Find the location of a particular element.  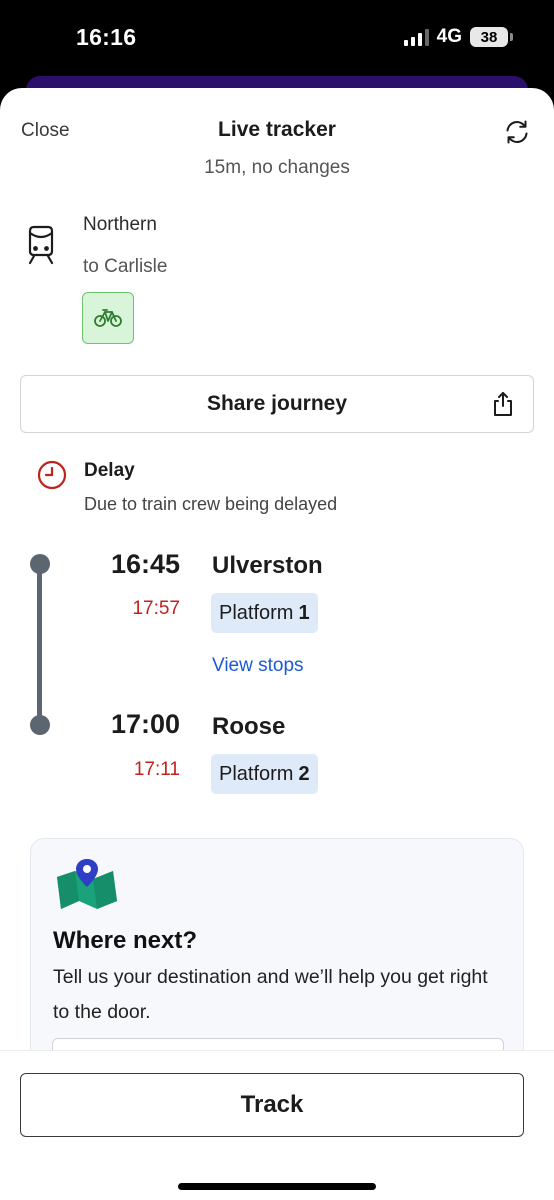

home-indicator is located at coordinates (277, 1186).